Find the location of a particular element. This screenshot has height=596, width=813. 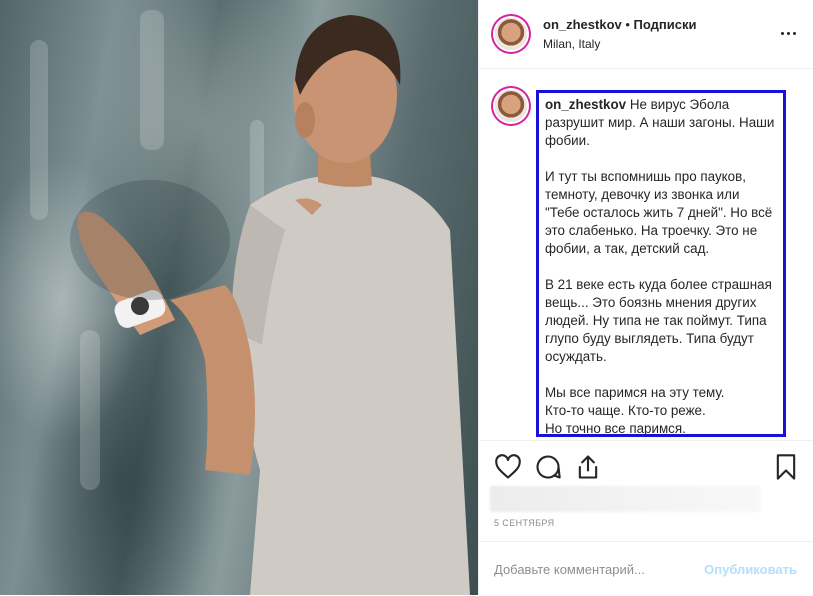

comment-input is located at coordinates (594, 569).